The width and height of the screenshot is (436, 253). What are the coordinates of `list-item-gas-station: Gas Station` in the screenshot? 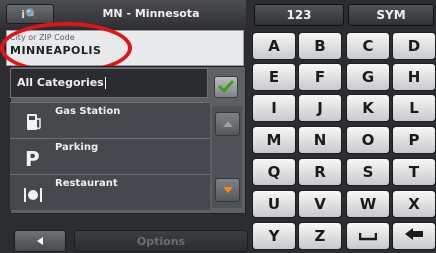 It's located at (110, 120).